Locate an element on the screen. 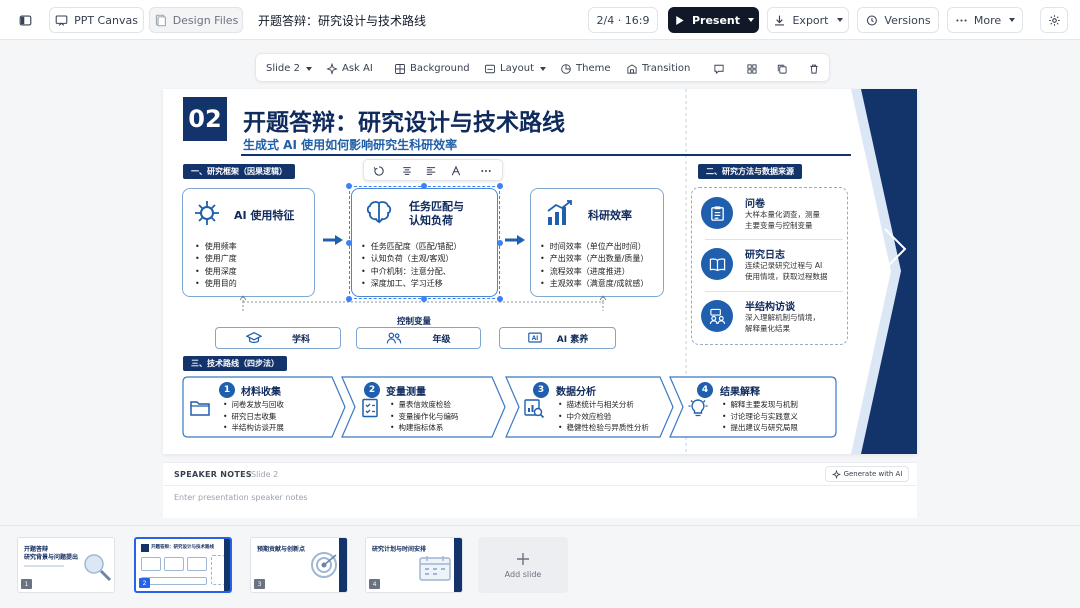  replace-icon is located at coordinates (379, 171).